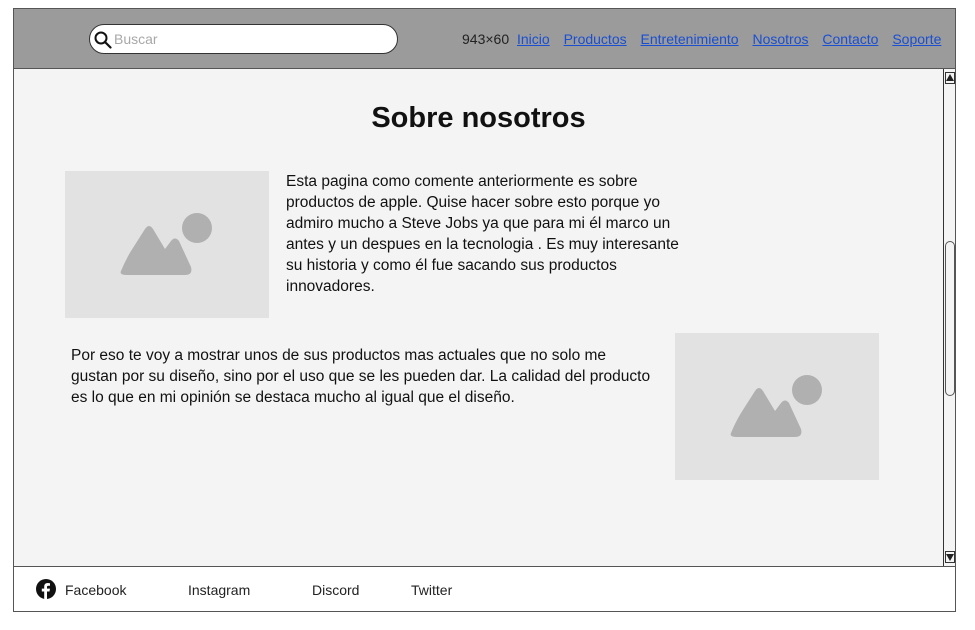 The height and width of the screenshot is (630, 975). I want to click on scroll-down-arrow-icon, so click(950, 557).